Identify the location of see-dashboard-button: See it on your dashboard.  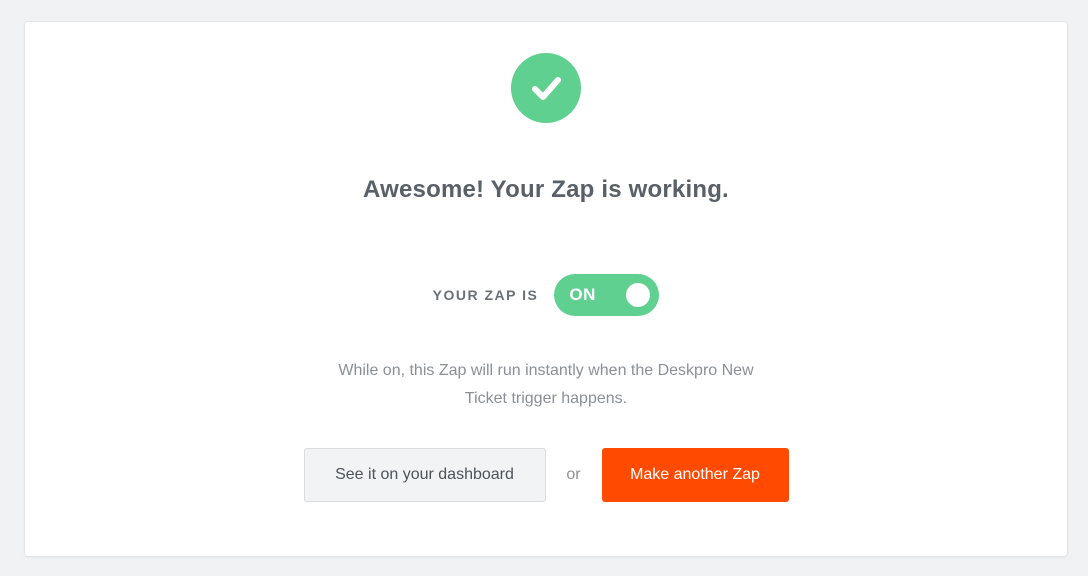
(424, 475).